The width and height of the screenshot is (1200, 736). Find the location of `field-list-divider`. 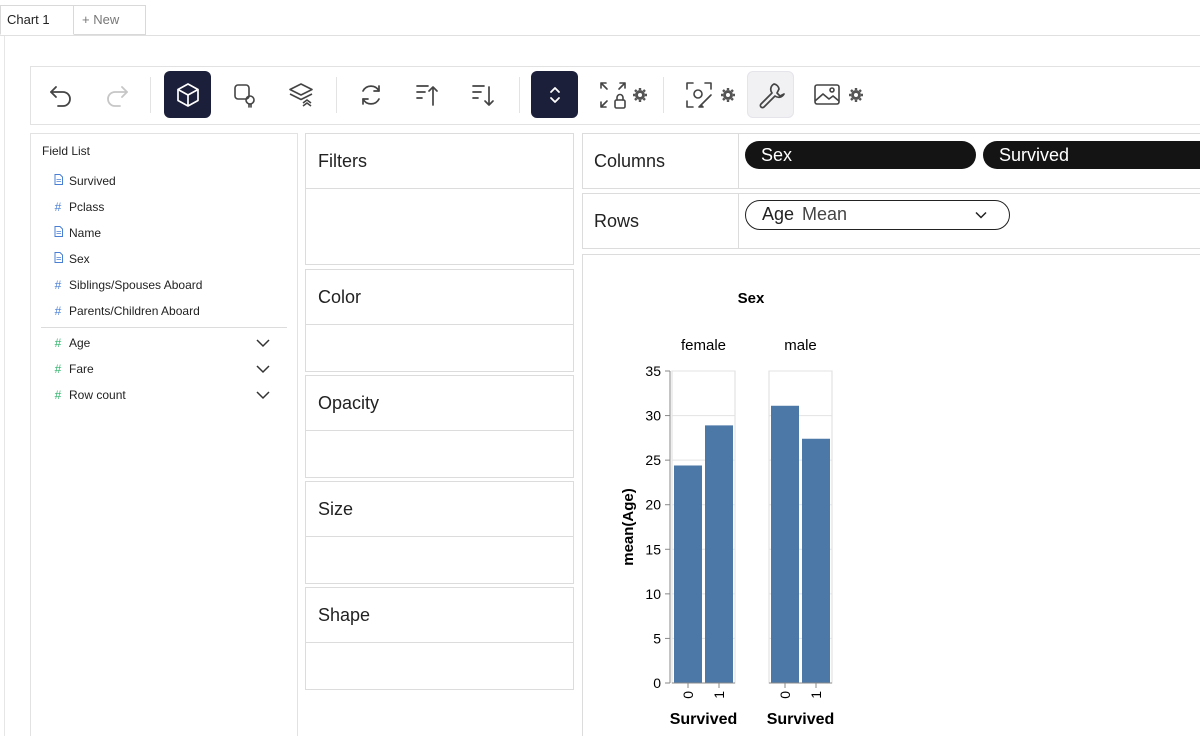

field-list-divider is located at coordinates (164, 327).